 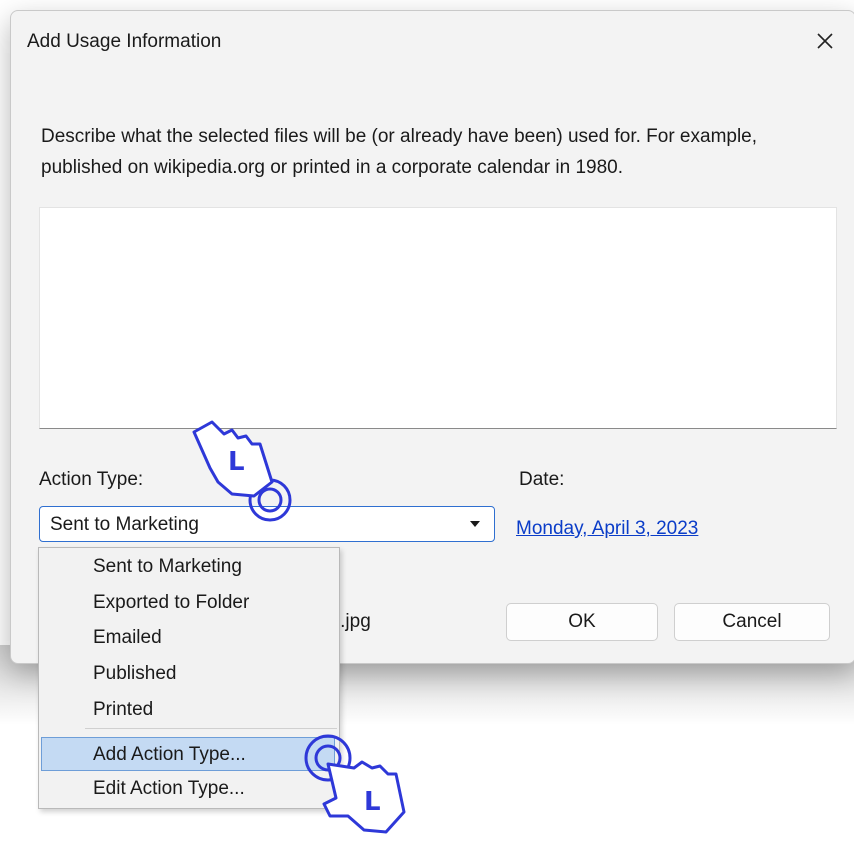 I want to click on close-button, so click(x=825, y=41).